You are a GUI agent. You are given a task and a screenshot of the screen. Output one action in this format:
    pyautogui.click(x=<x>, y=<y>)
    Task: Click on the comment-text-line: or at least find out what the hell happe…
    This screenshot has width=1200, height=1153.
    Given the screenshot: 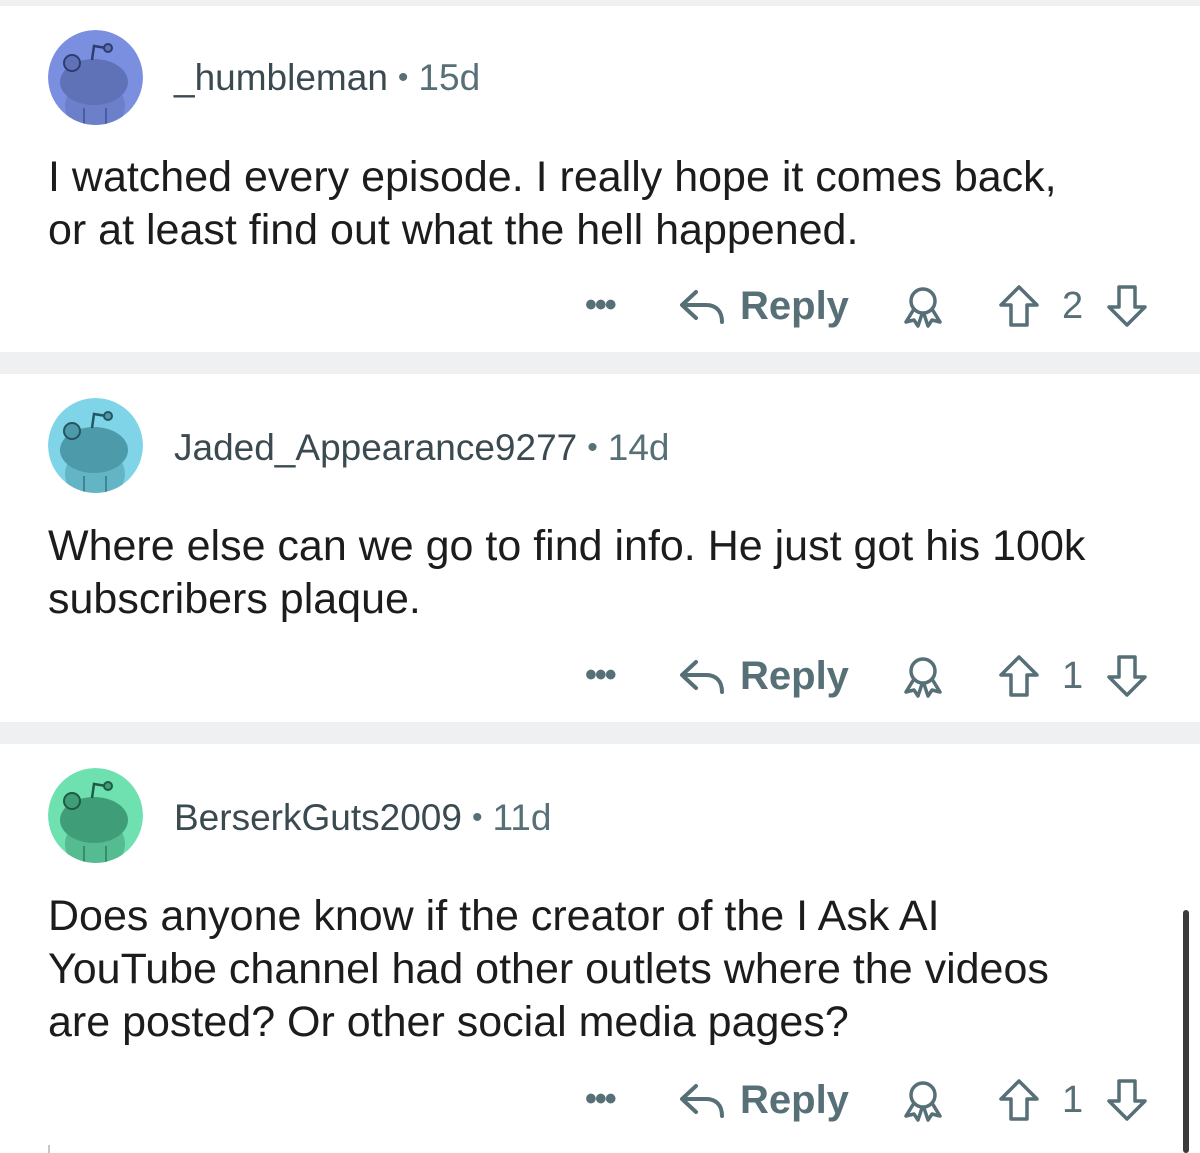 What is the action you would take?
    pyautogui.click(x=453, y=230)
    